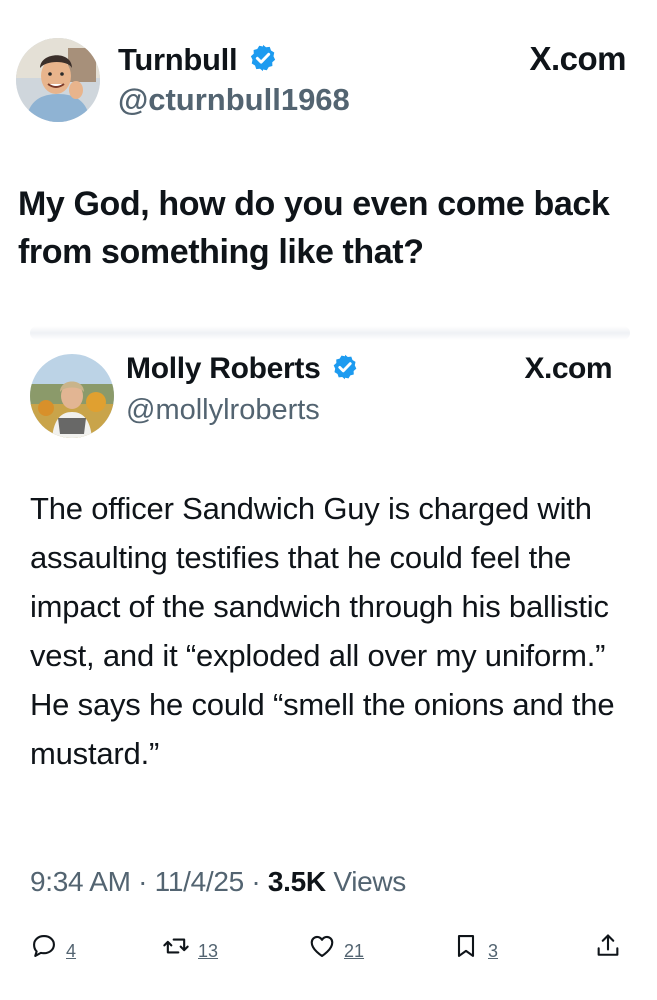 The width and height of the screenshot is (657, 1000). Describe the element at coordinates (208, 951) in the screenshot. I see `repost-count: 13` at that location.